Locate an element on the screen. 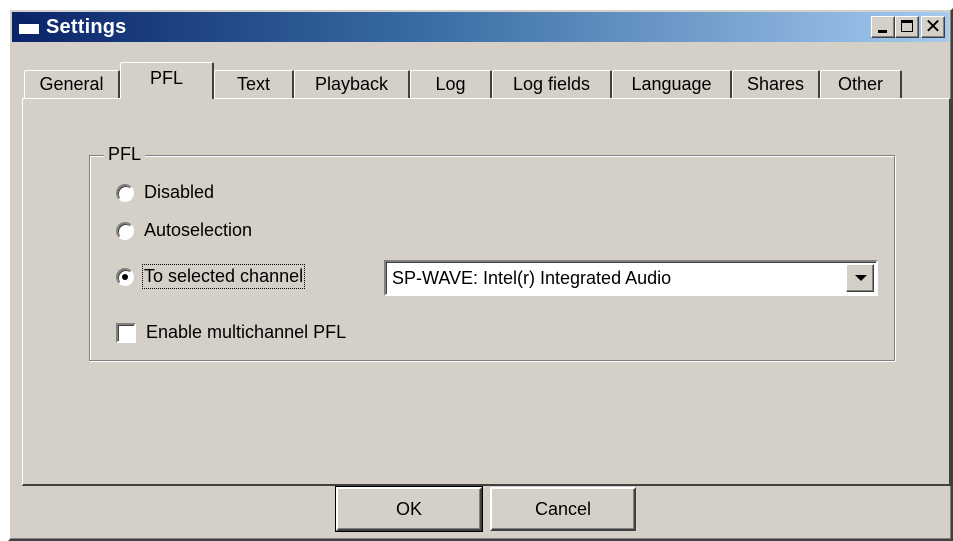  tab-other: Other is located at coordinates (861, 84).